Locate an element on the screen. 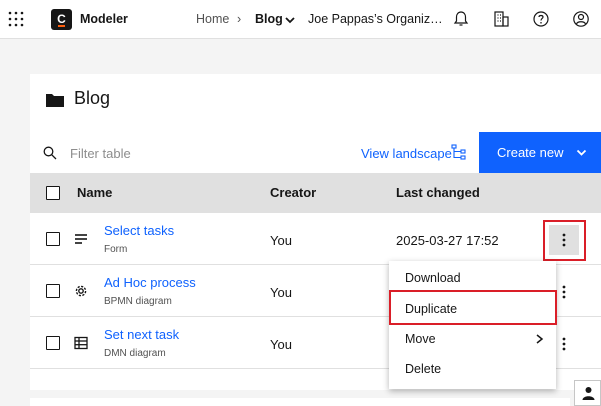 This screenshot has width=601, height=406. page-title: Blog is located at coordinates (92, 98).